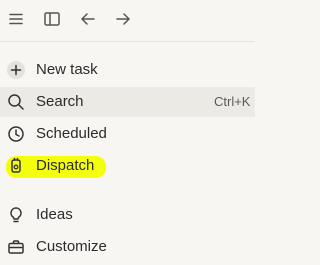 The image size is (320, 265). I want to click on sidebar-toggle-icon, so click(52, 19).